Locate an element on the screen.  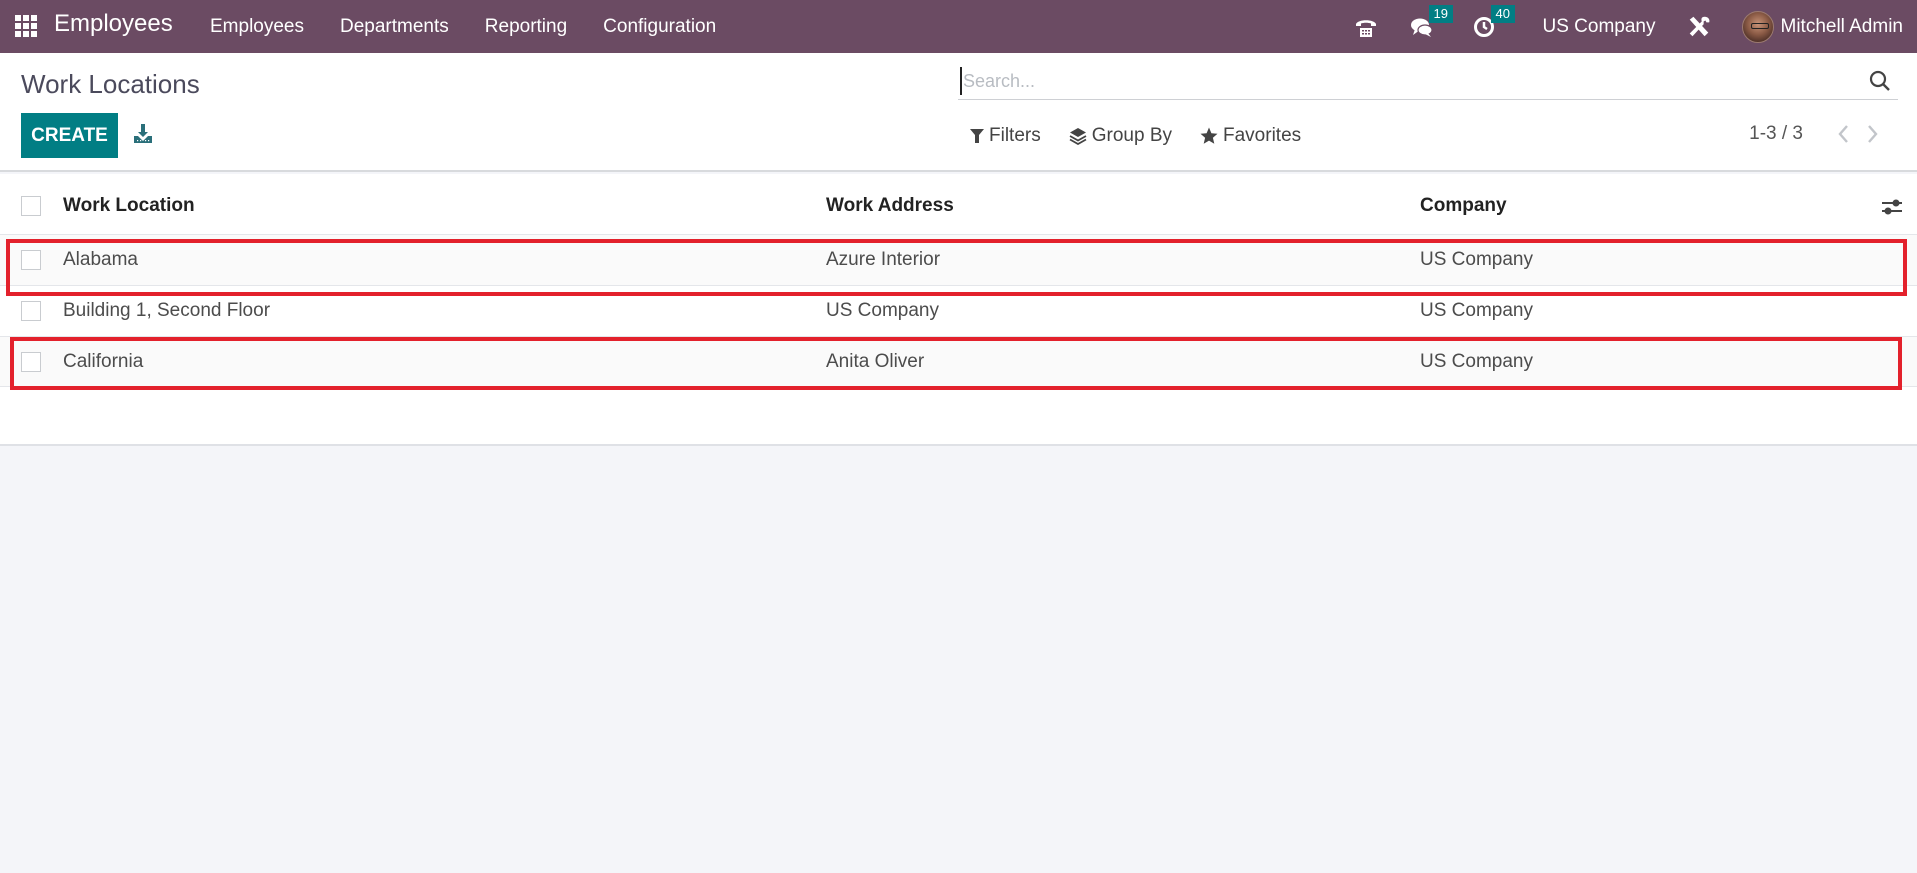
search-box is located at coordinates (1428, 81).